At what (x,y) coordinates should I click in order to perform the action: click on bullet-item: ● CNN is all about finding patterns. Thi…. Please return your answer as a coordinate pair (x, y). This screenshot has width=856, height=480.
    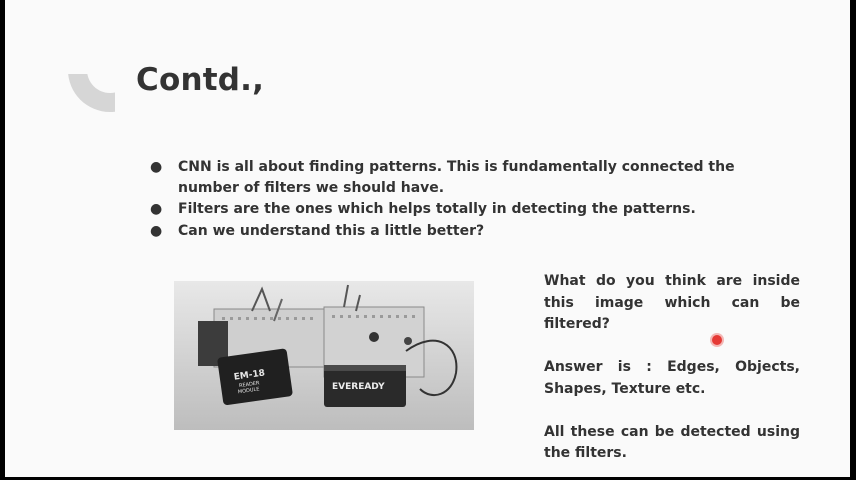
    Looking at the image, I should click on (464, 177).